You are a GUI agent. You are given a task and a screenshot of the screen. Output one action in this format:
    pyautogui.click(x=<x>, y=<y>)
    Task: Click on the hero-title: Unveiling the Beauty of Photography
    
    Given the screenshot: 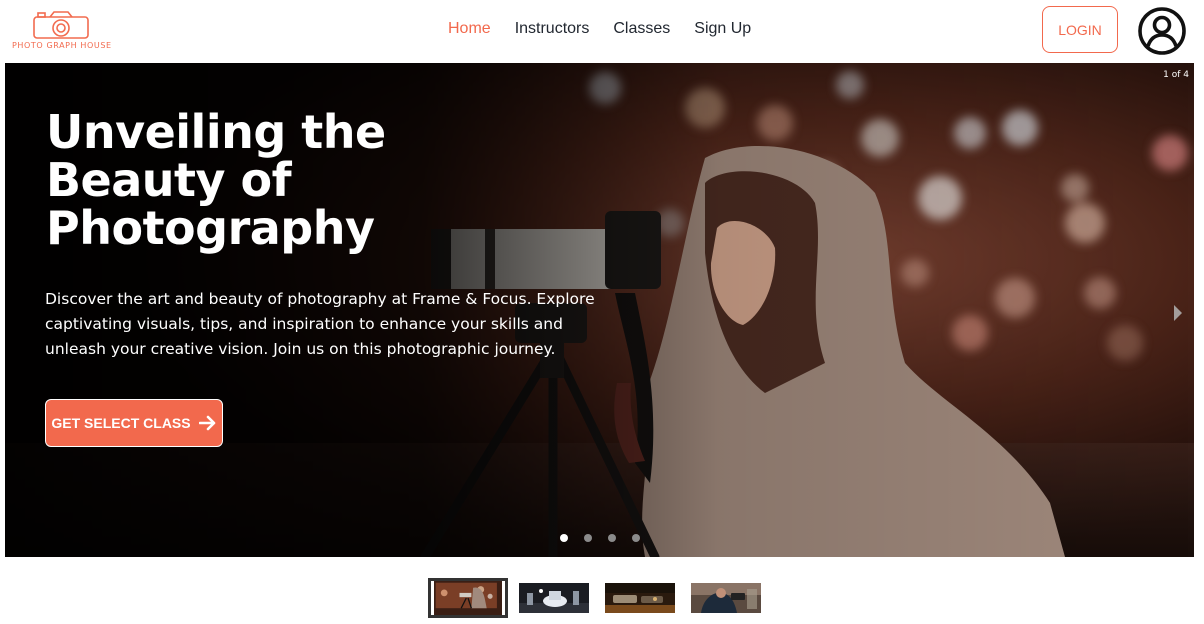 What is the action you would take?
    pyautogui.click(x=216, y=180)
    